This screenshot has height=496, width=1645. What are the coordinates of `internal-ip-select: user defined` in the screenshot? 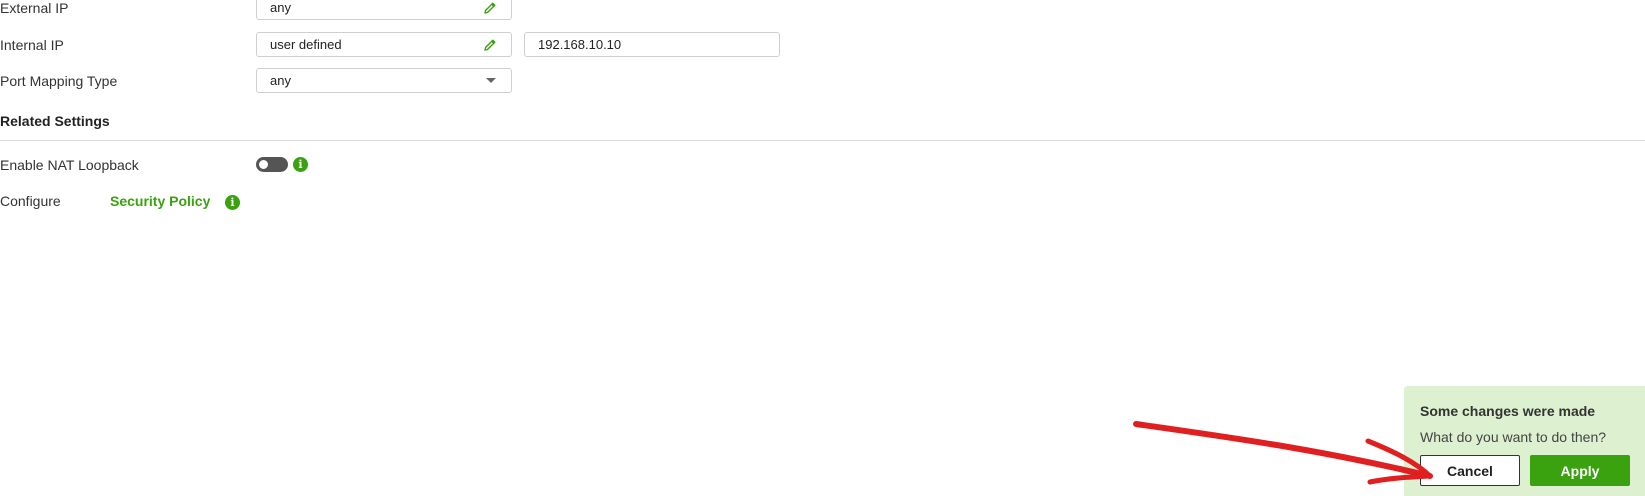 It's located at (384, 44).